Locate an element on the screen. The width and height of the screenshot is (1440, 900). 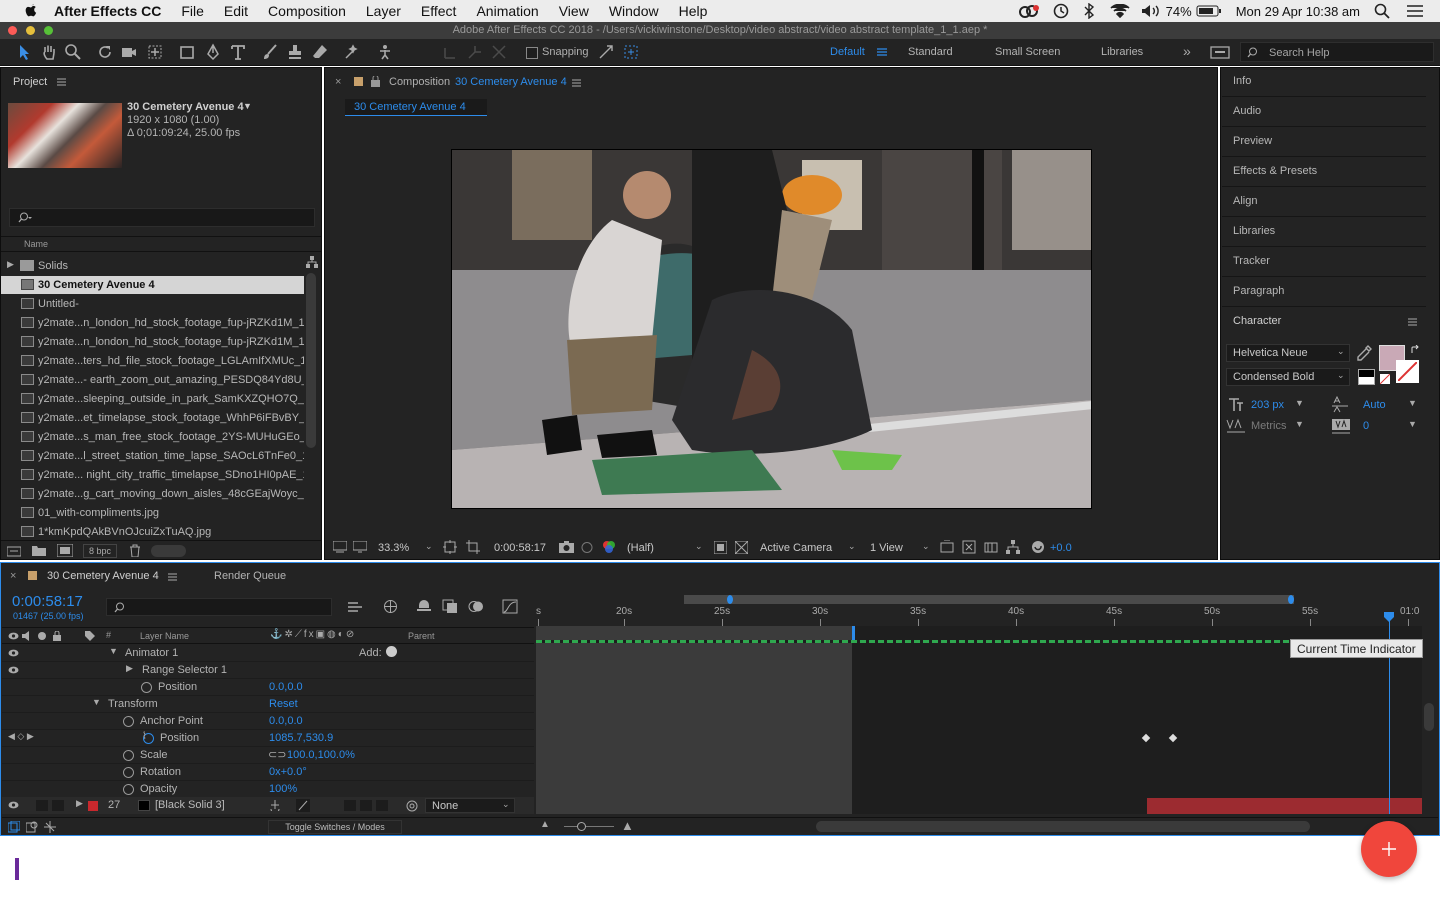
in-out-pane-icon is located at coordinates (50, 827).